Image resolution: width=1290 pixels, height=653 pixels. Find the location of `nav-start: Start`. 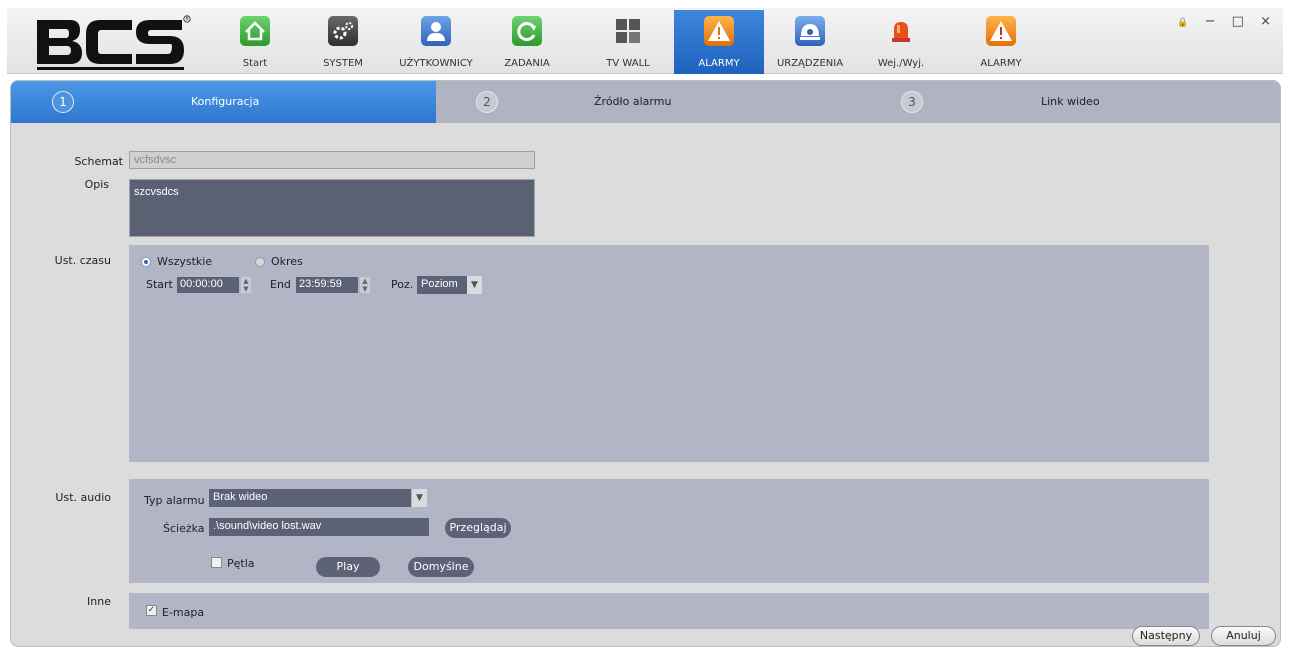

nav-start: Start is located at coordinates (255, 42).